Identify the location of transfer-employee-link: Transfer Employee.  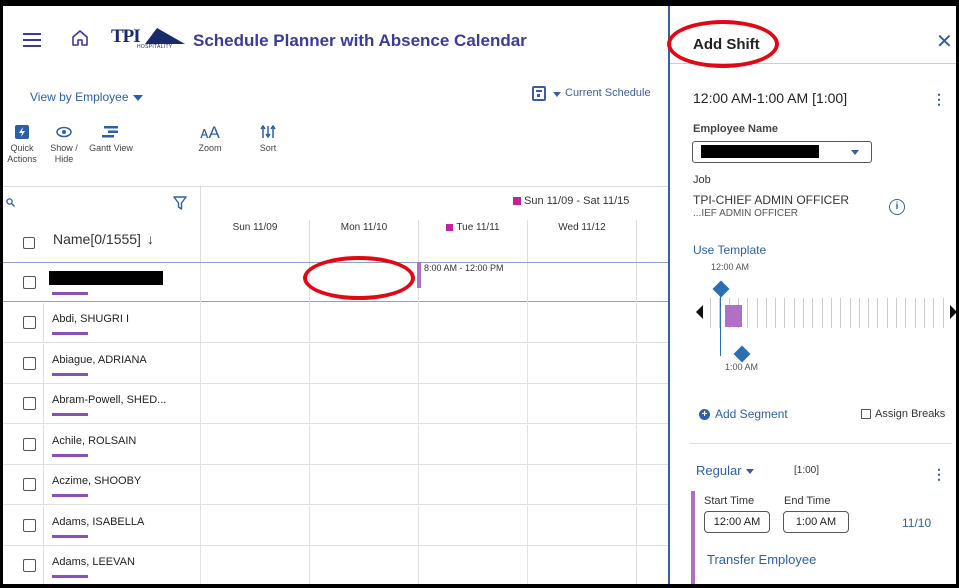
(761, 559).